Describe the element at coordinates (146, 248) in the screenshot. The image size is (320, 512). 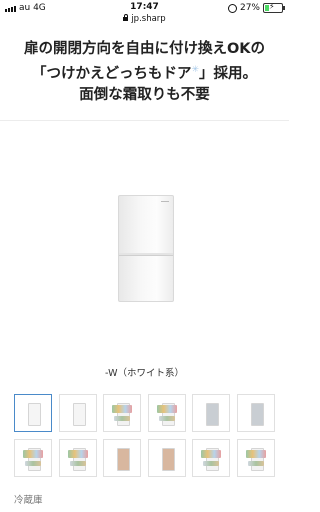
I see `product-image` at that location.